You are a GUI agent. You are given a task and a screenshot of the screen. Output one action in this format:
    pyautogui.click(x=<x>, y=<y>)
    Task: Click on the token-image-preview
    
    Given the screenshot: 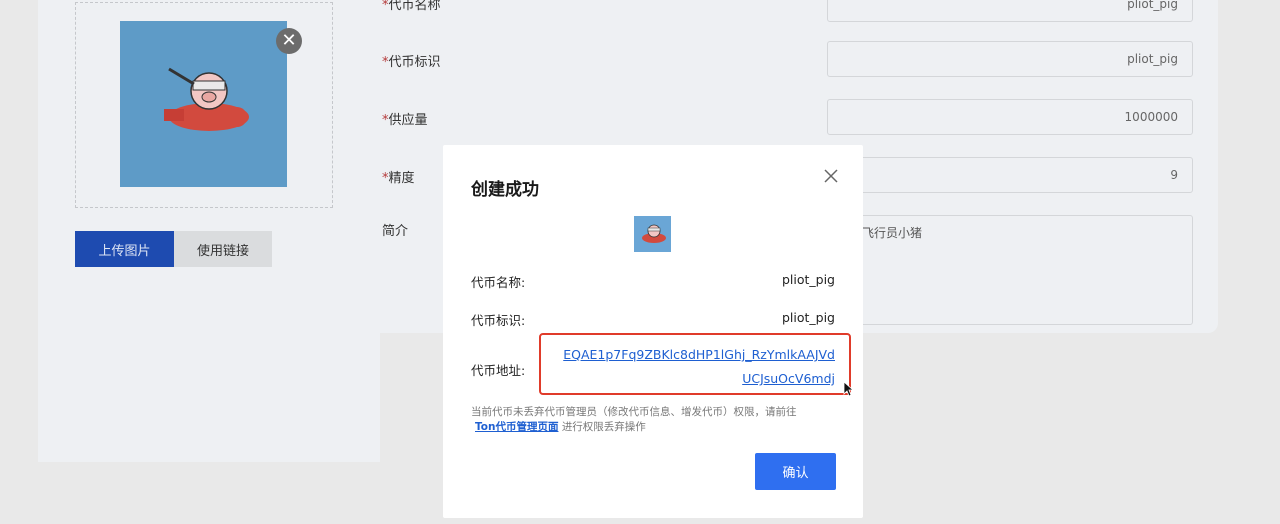 What is the action you would take?
    pyautogui.click(x=203, y=104)
    